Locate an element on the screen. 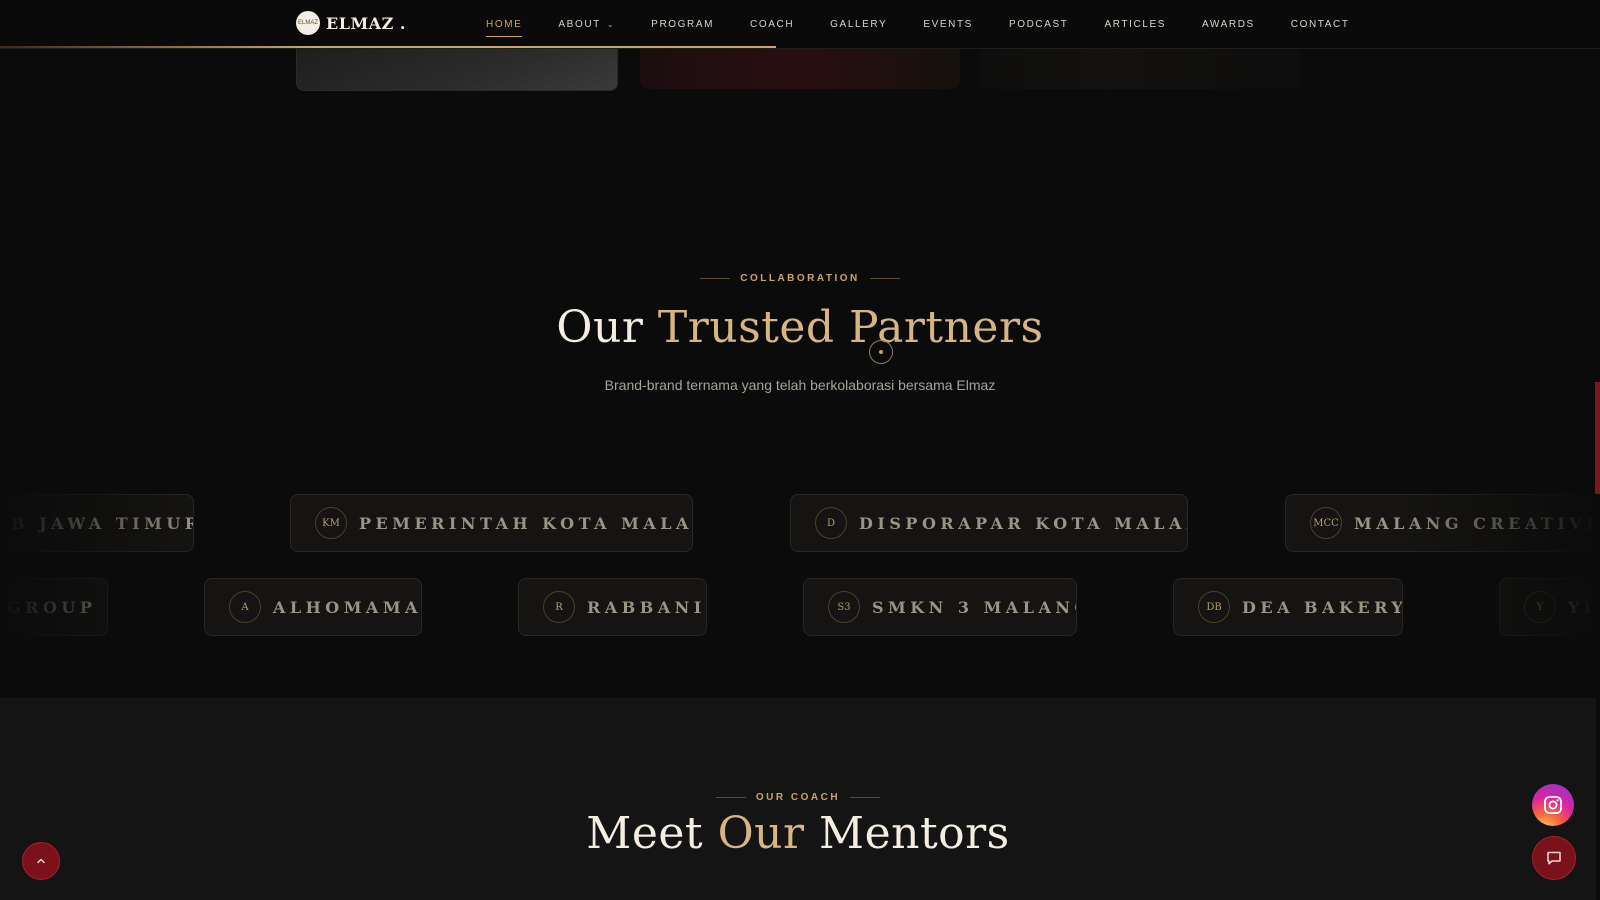 The height and width of the screenshot is (900, 1600). nav-program: PROGRAM is located at coordinates (682, 24).